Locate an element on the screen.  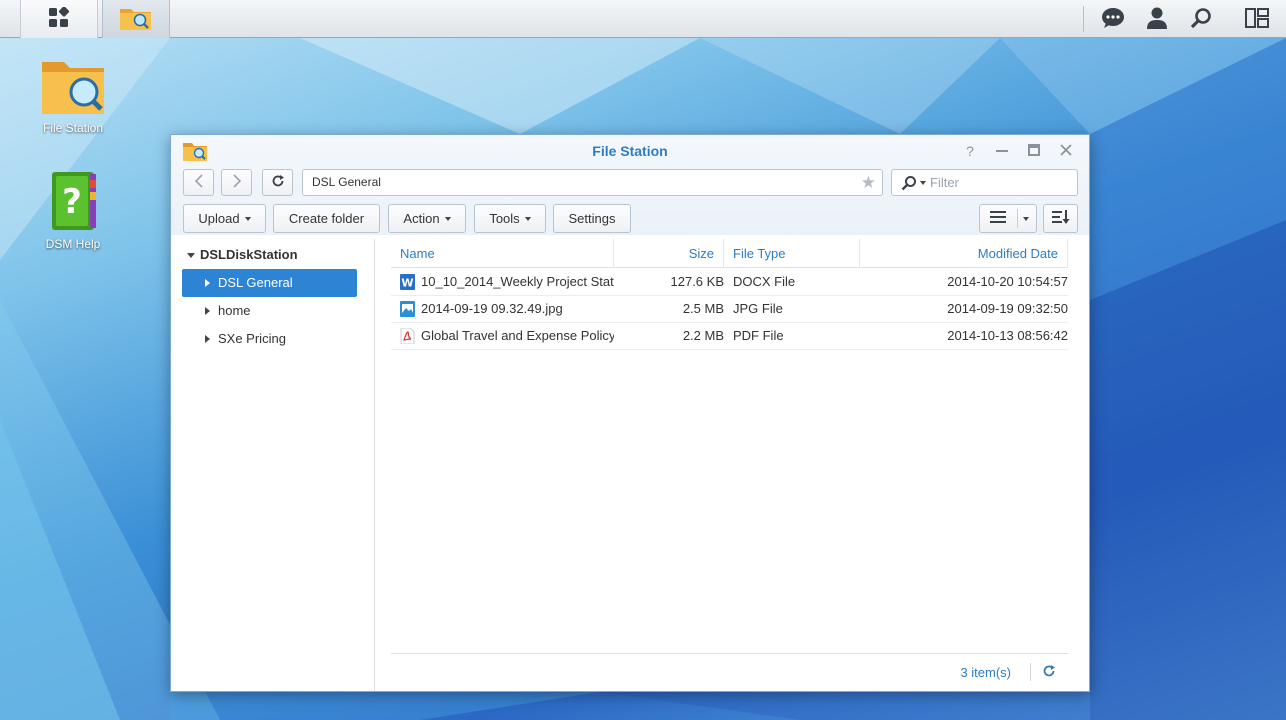
tree-item-dsl-general: DSL General is located at coordinates (269, 283).